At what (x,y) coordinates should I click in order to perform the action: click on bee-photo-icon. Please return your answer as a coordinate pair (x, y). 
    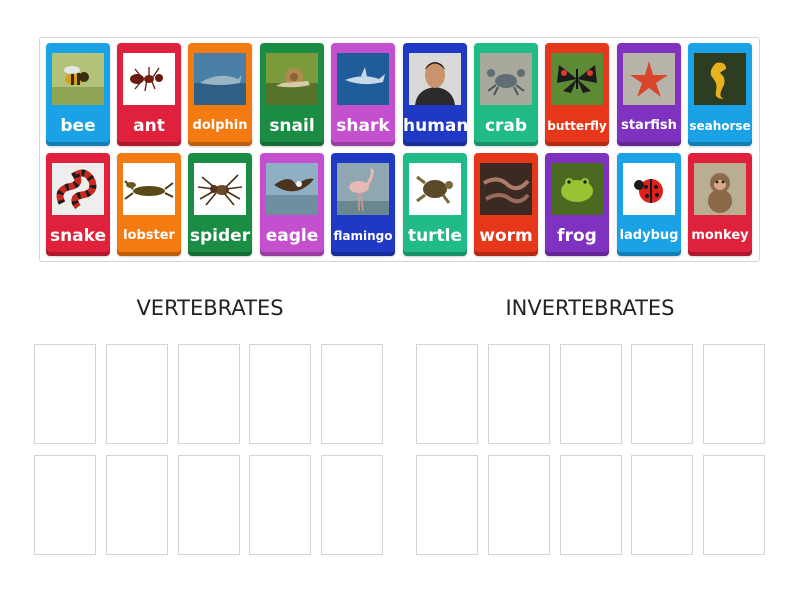
    Looking at the image, I should click on (78, 79).